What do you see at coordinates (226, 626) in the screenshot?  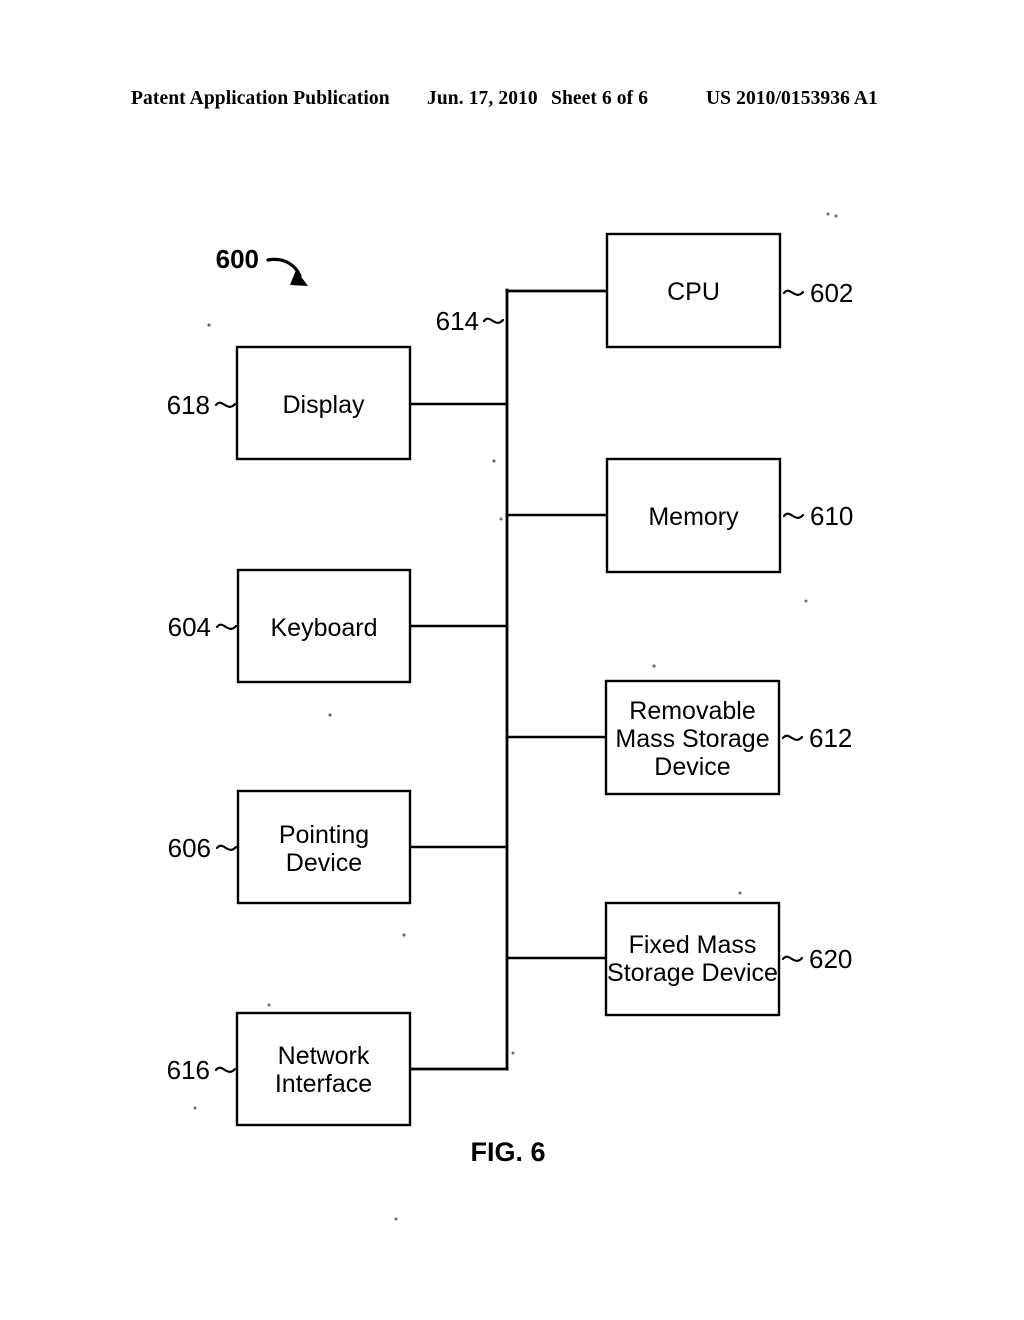 I see `keyboard-leader` at bounding box center [226, 626].